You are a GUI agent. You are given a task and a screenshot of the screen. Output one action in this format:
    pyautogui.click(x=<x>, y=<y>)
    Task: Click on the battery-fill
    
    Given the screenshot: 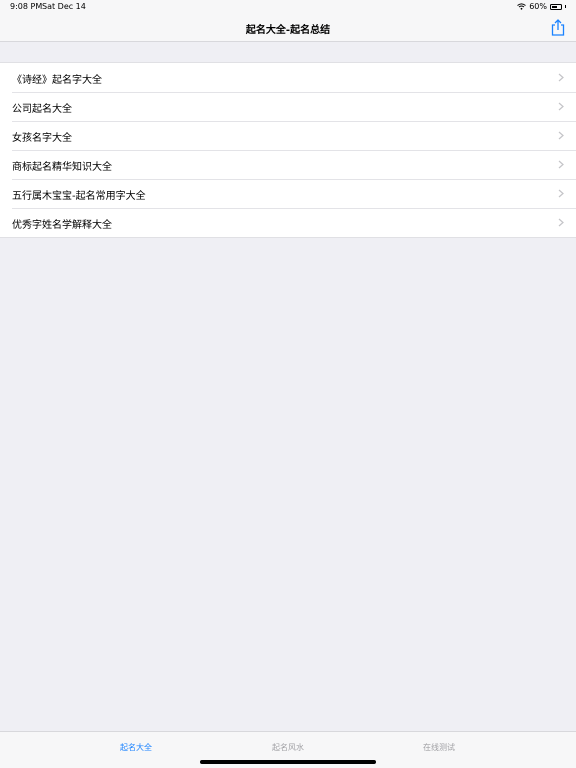 What is the action you would take?
    pyautogui.click(x=554, y=6)
    